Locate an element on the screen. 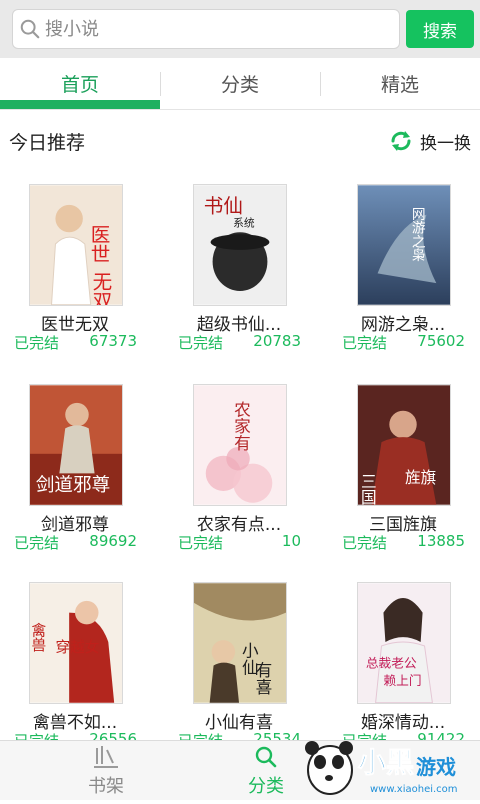  book-count: 75602 is located at coordinates (441, 341).